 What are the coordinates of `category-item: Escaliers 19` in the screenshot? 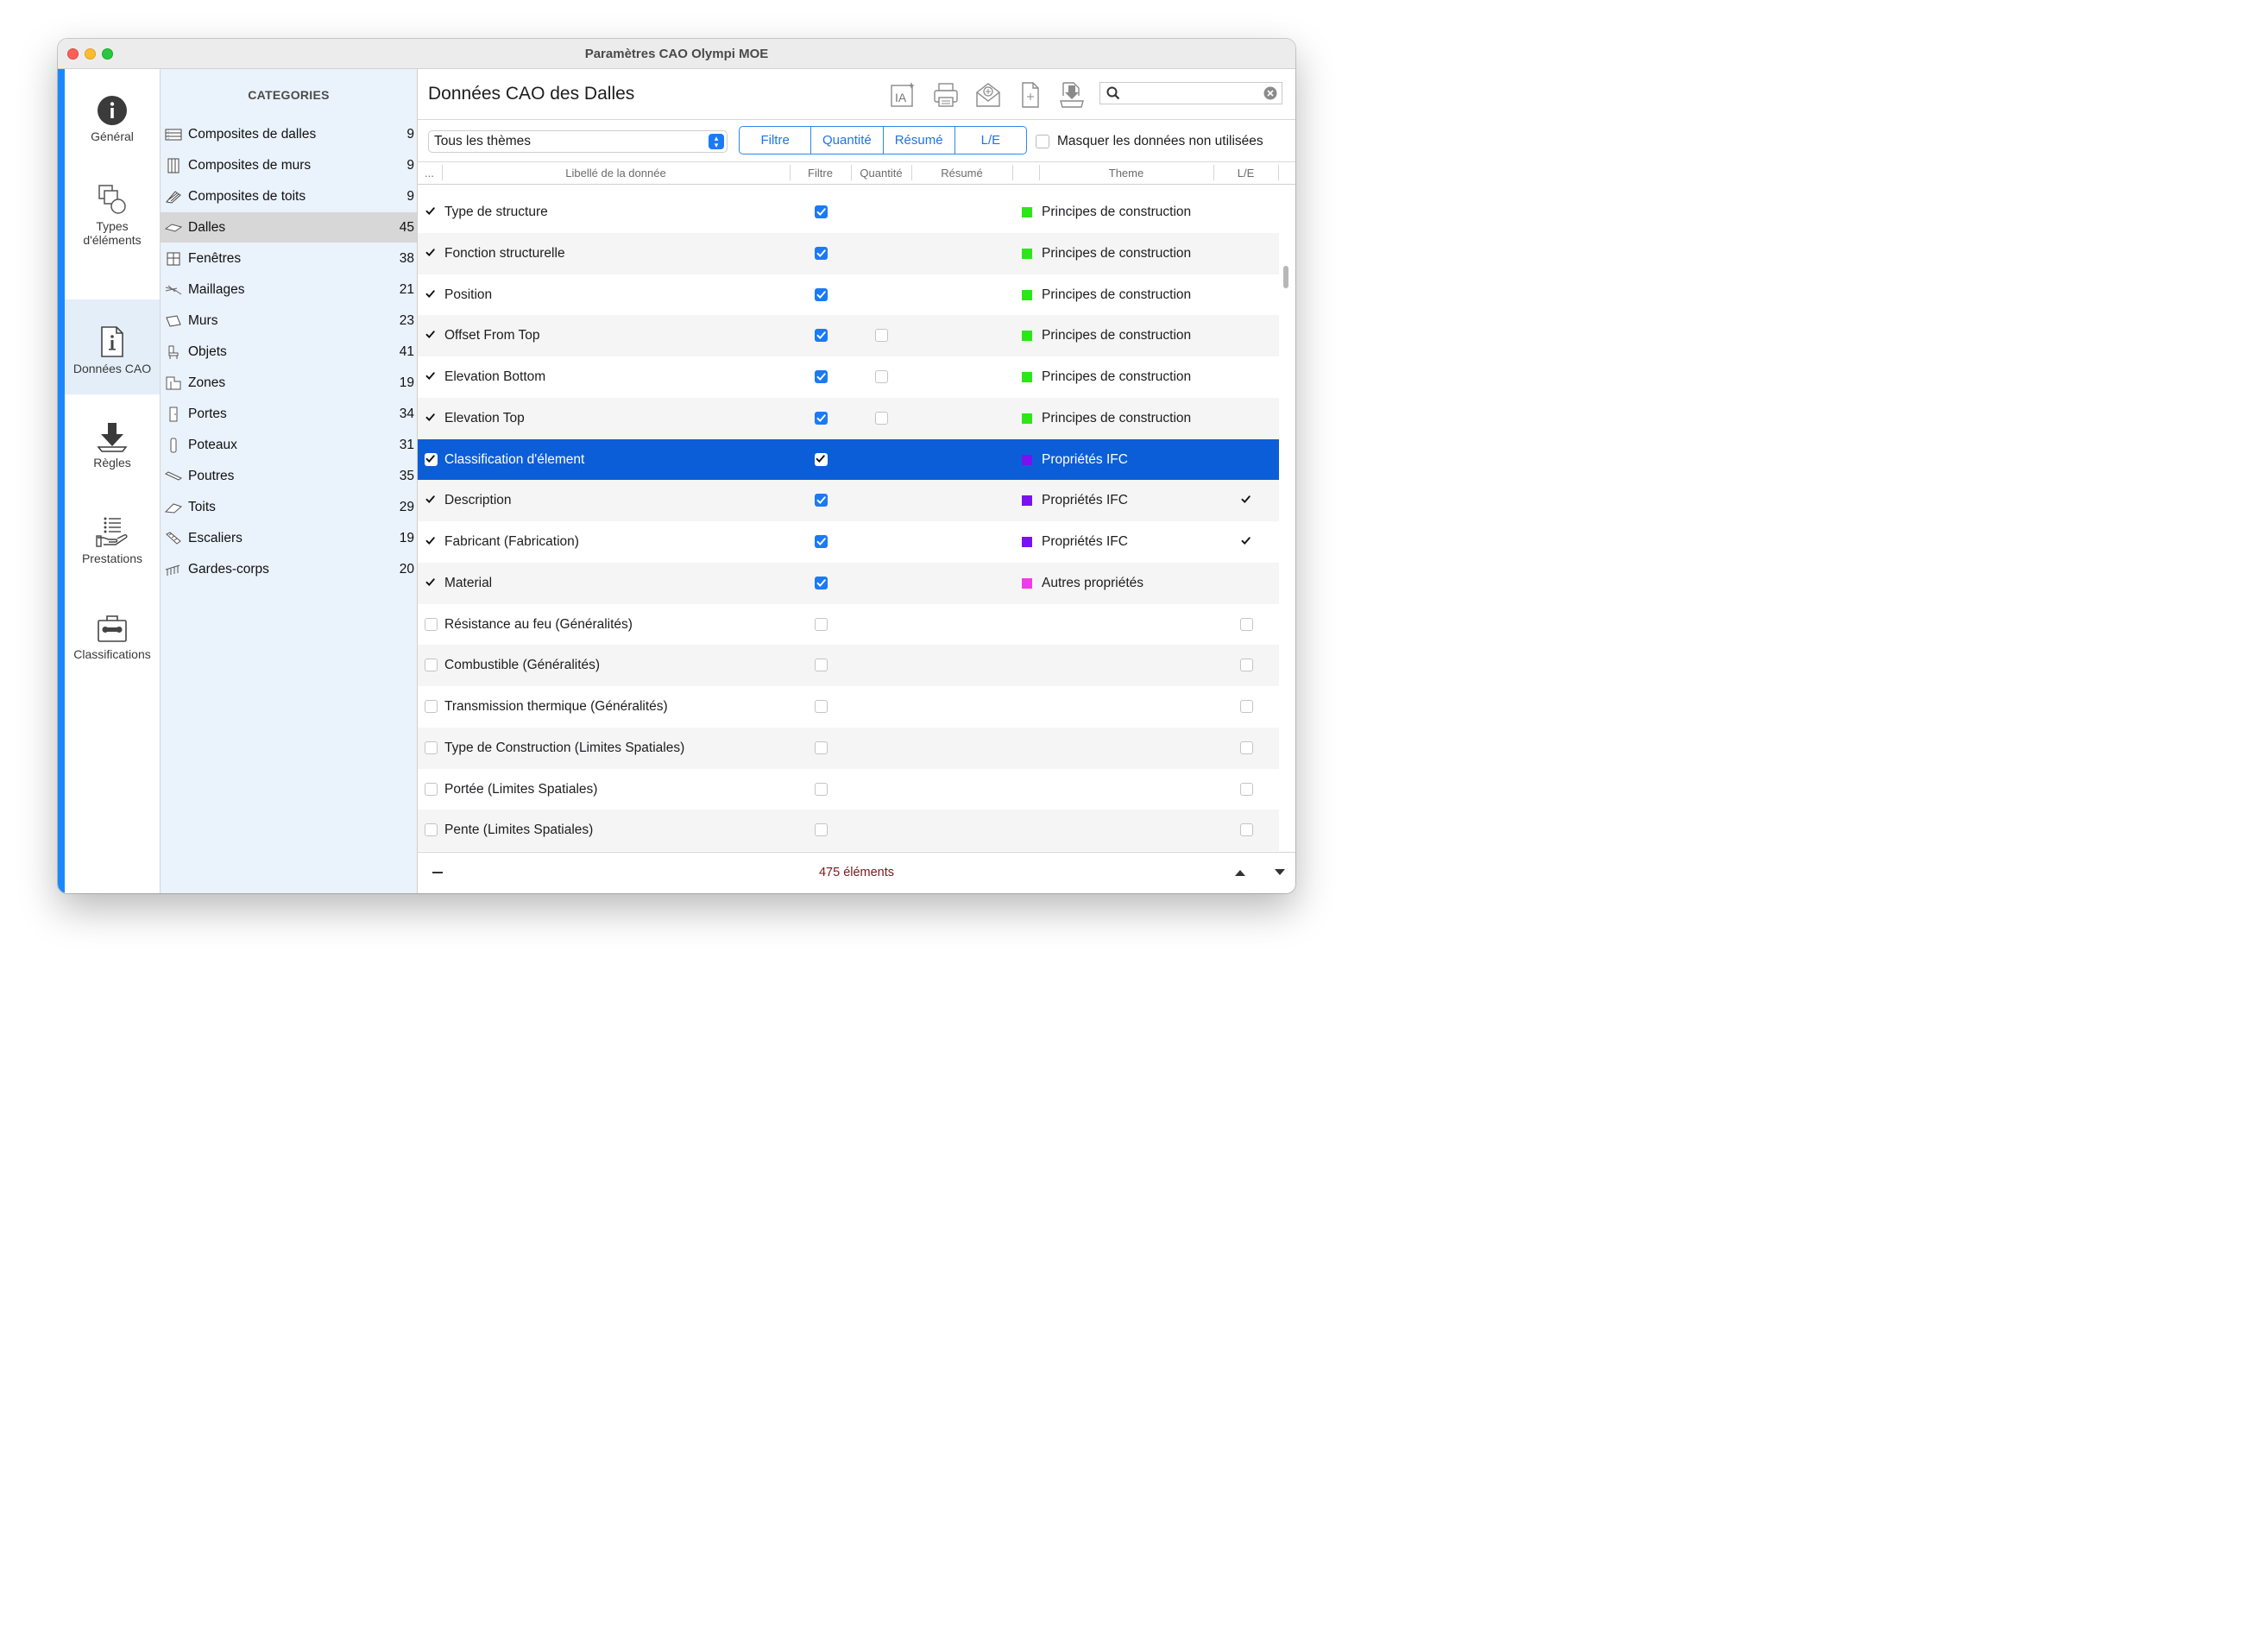 It's located at (289, 538).